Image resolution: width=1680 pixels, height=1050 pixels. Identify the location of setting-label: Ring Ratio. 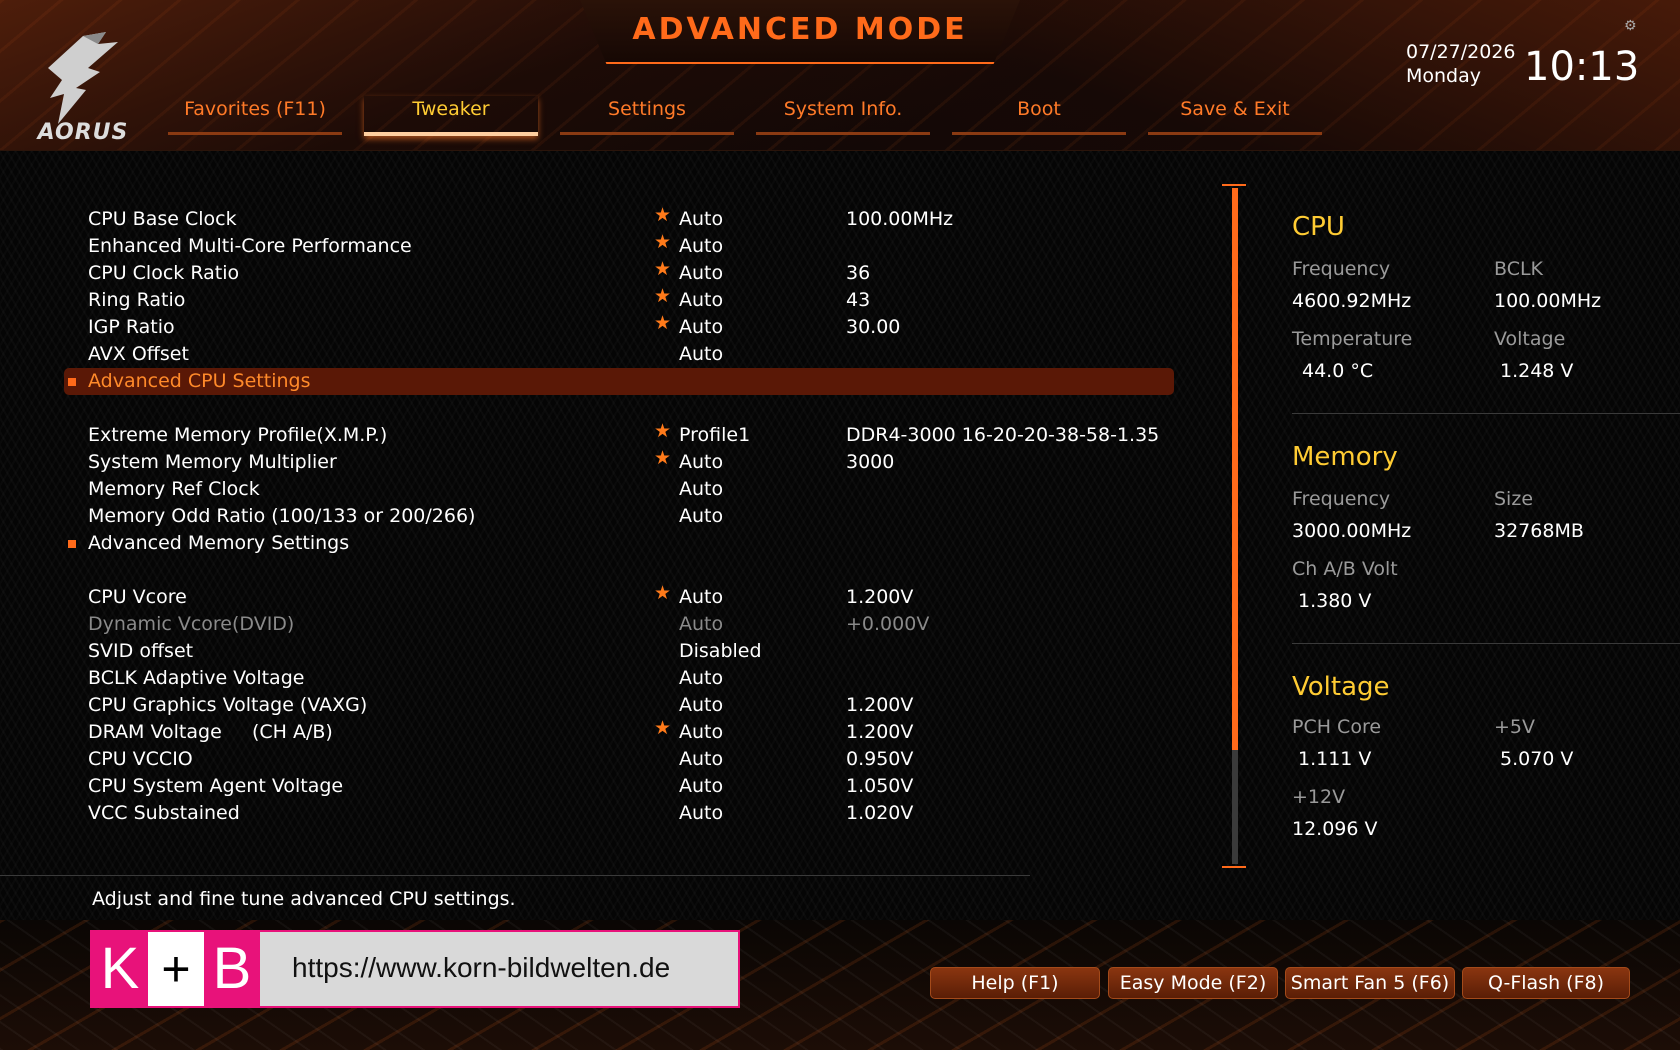
(137, 300).